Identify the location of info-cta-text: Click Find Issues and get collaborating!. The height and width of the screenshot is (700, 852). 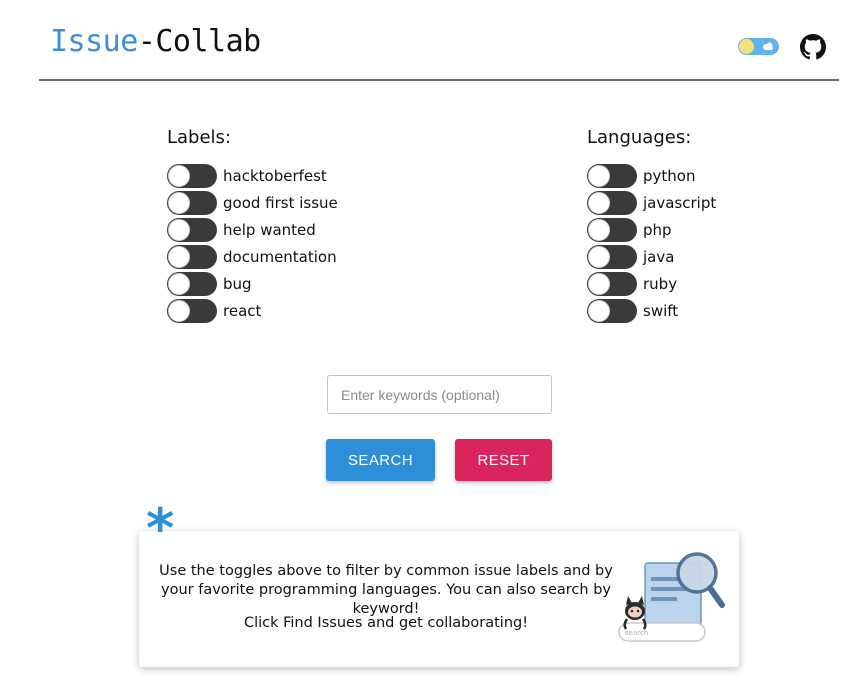
(386, 623).